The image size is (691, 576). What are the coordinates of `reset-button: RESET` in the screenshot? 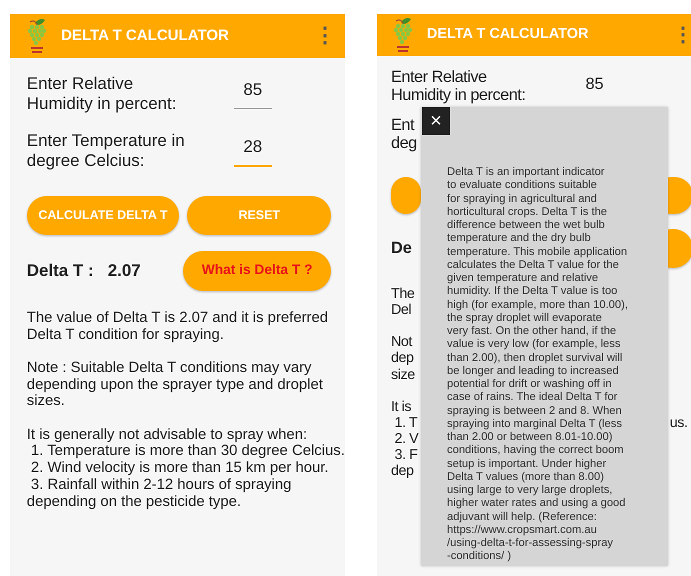 It's located at (259, 215).